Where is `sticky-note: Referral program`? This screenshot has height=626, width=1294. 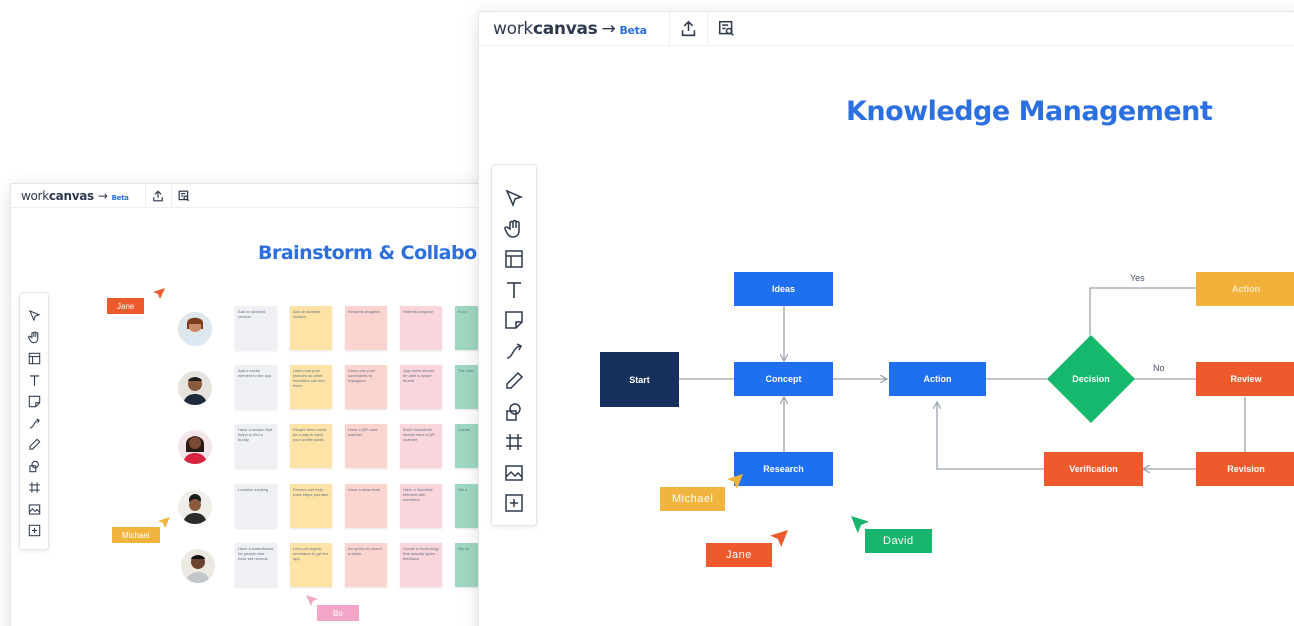 sticky-note: Referral program is located at coordinates (421, 328).